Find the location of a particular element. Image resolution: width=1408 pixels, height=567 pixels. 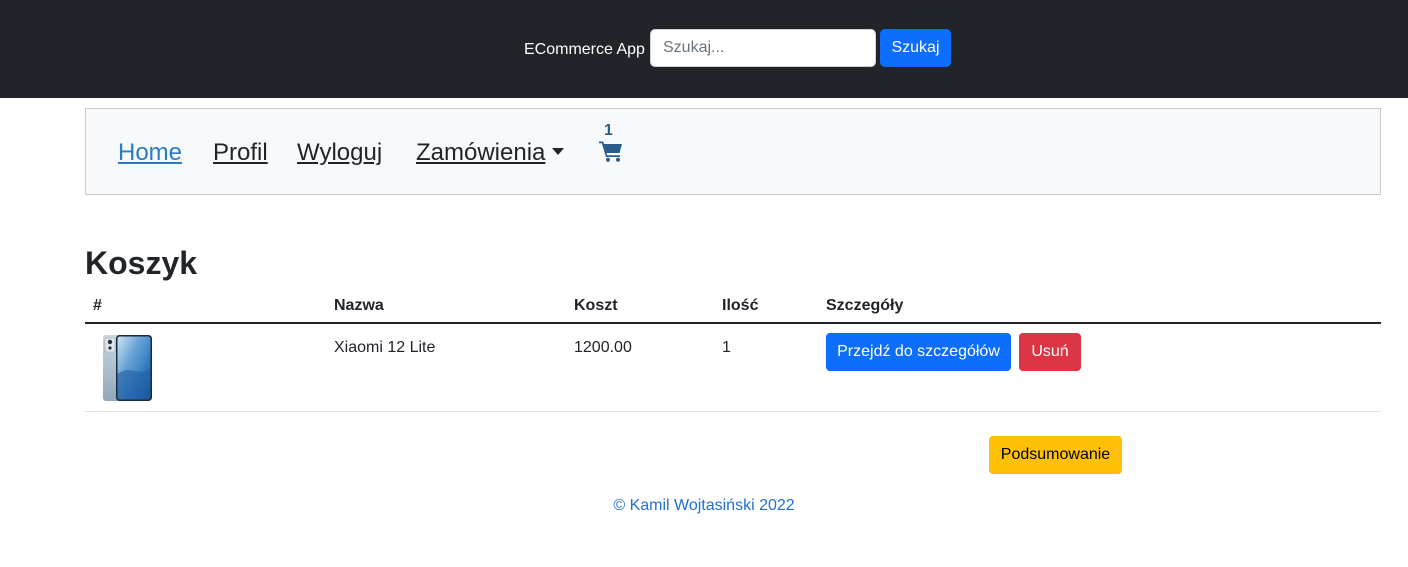

nav-profile-link: Profil is located at coordinates (240, 153).